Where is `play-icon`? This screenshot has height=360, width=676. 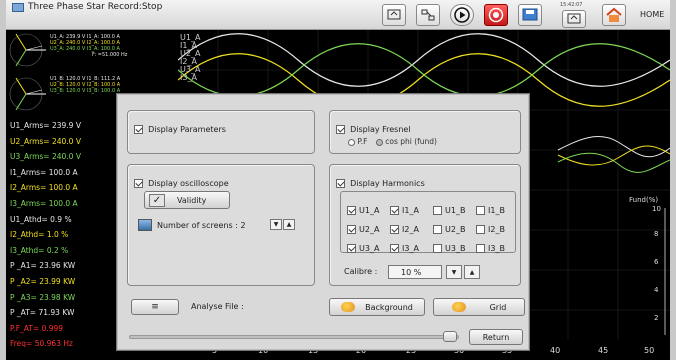
play-icon is located at coordinates (462, 15).